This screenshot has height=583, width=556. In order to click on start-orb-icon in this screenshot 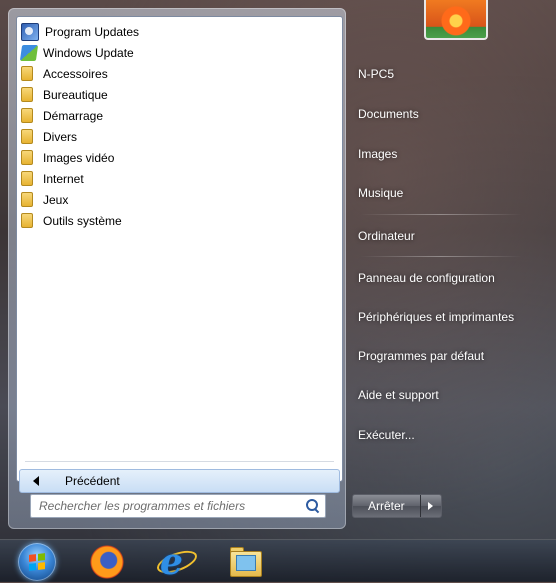, I will do `click(37, 562)`.